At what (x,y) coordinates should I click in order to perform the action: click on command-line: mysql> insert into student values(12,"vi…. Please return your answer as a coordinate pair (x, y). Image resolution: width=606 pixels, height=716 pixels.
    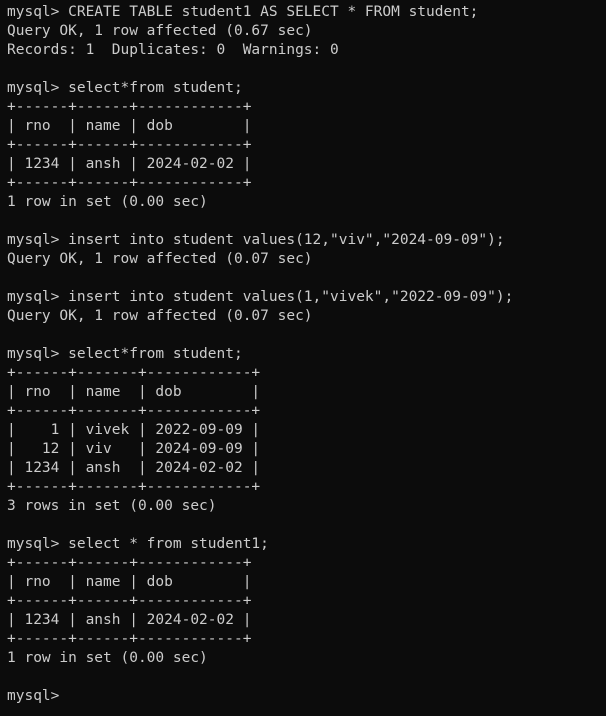
    Looking at the image, I should click on (256, 240).